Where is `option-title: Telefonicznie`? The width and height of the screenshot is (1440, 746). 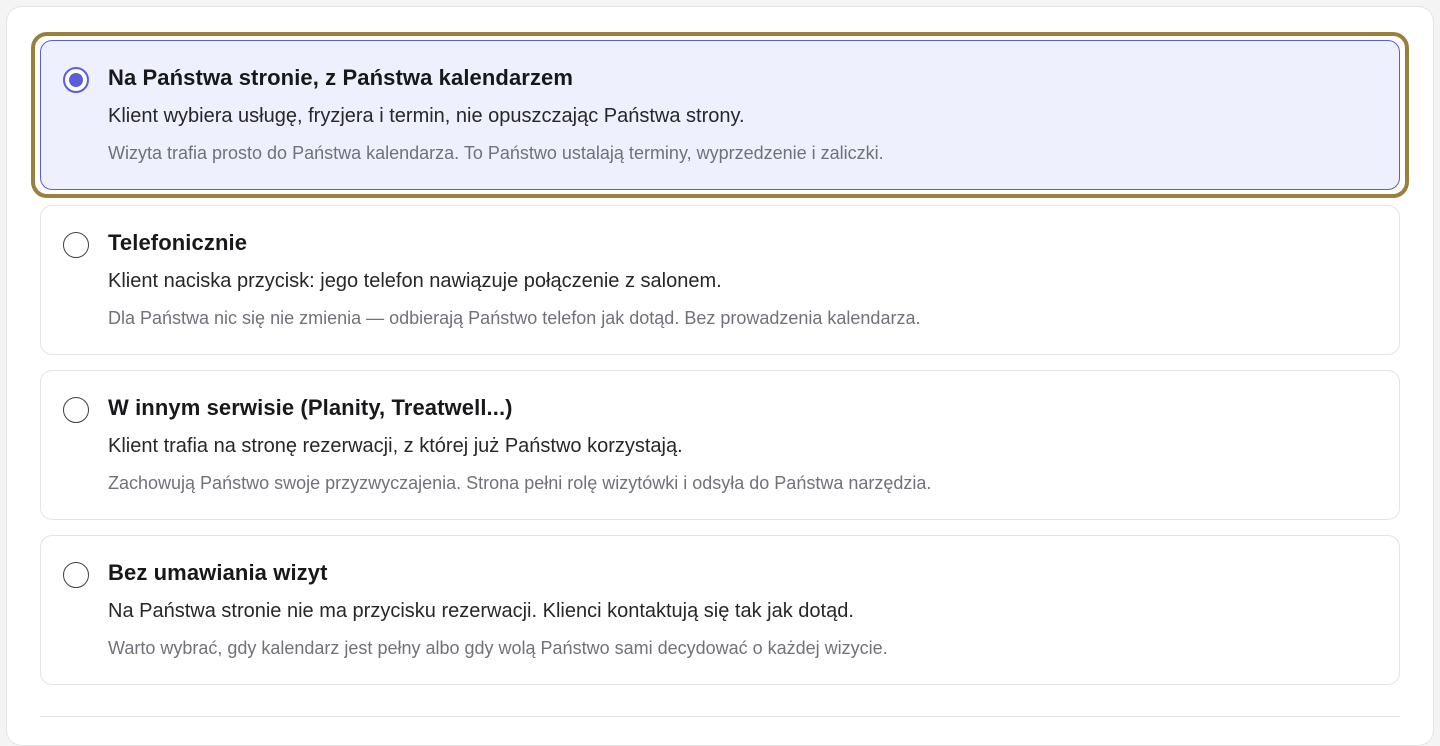 option-title: Telefonicznie is located at coordinates (178, 242).